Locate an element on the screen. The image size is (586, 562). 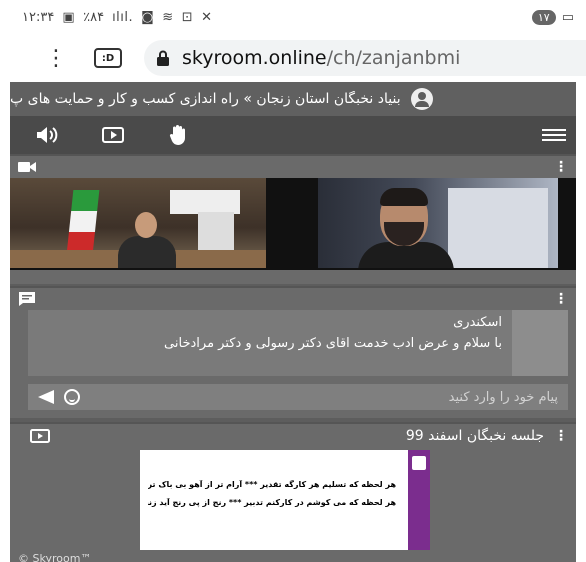
emoji-icon is located at coordinates (72, 397).